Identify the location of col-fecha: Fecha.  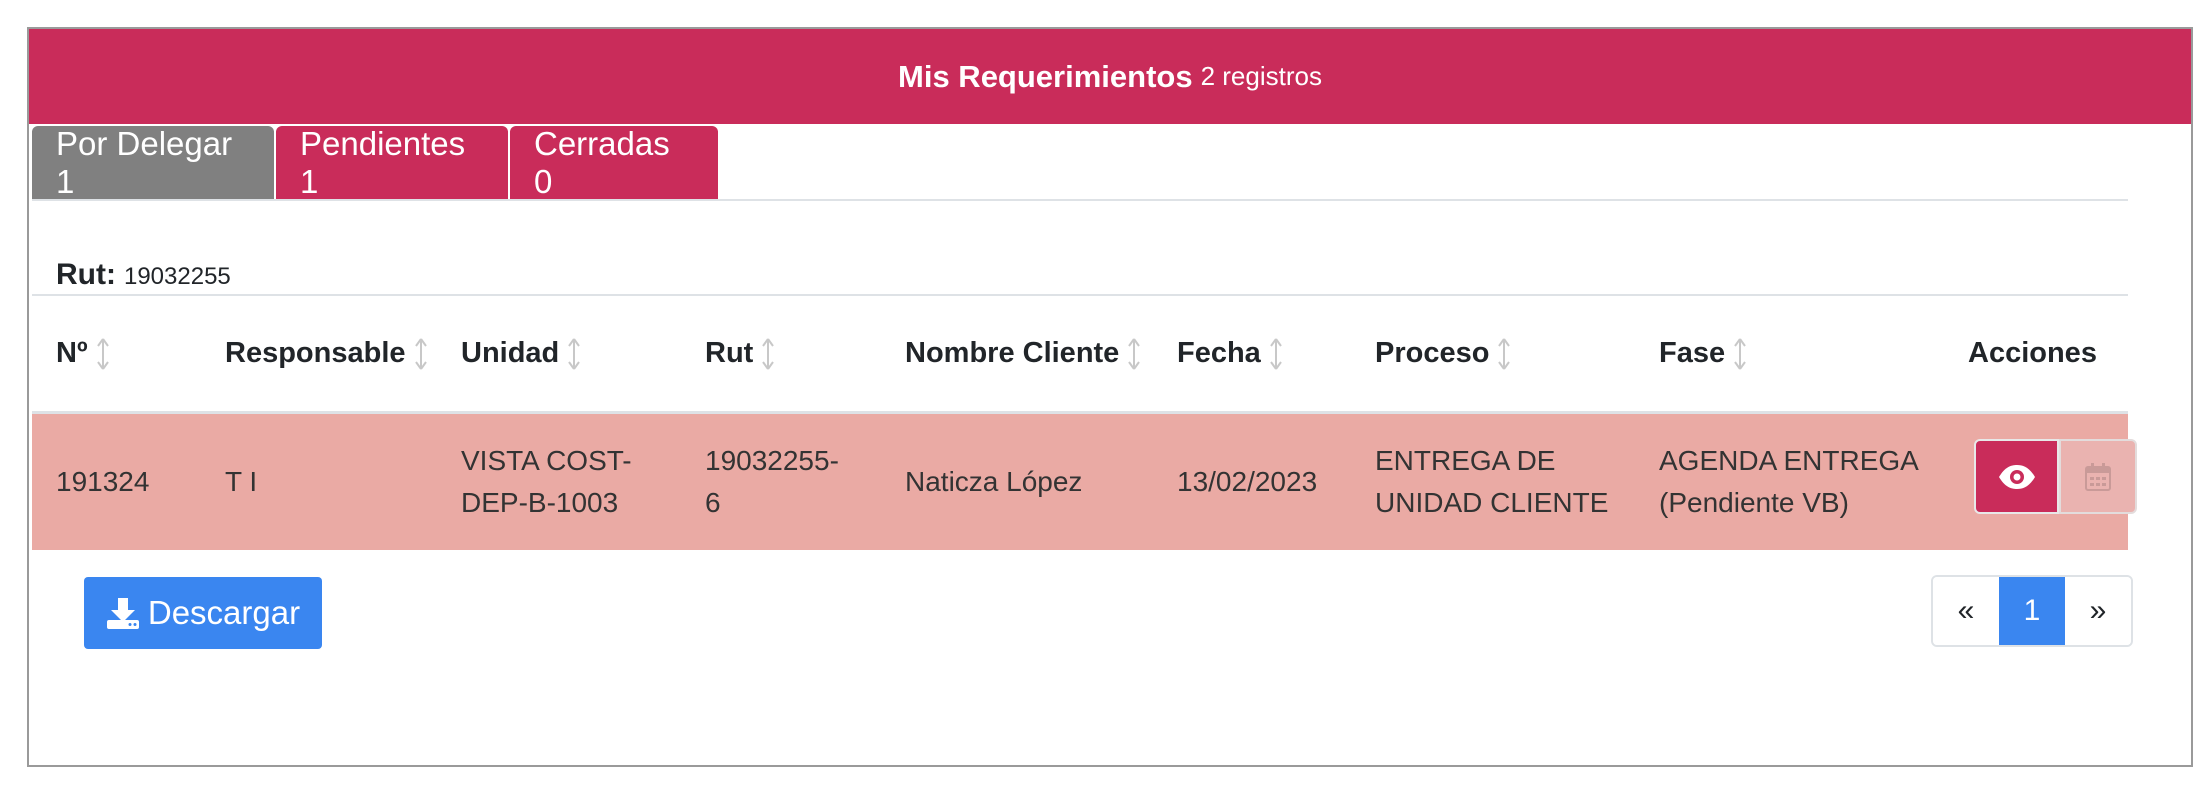
(1230, 353).